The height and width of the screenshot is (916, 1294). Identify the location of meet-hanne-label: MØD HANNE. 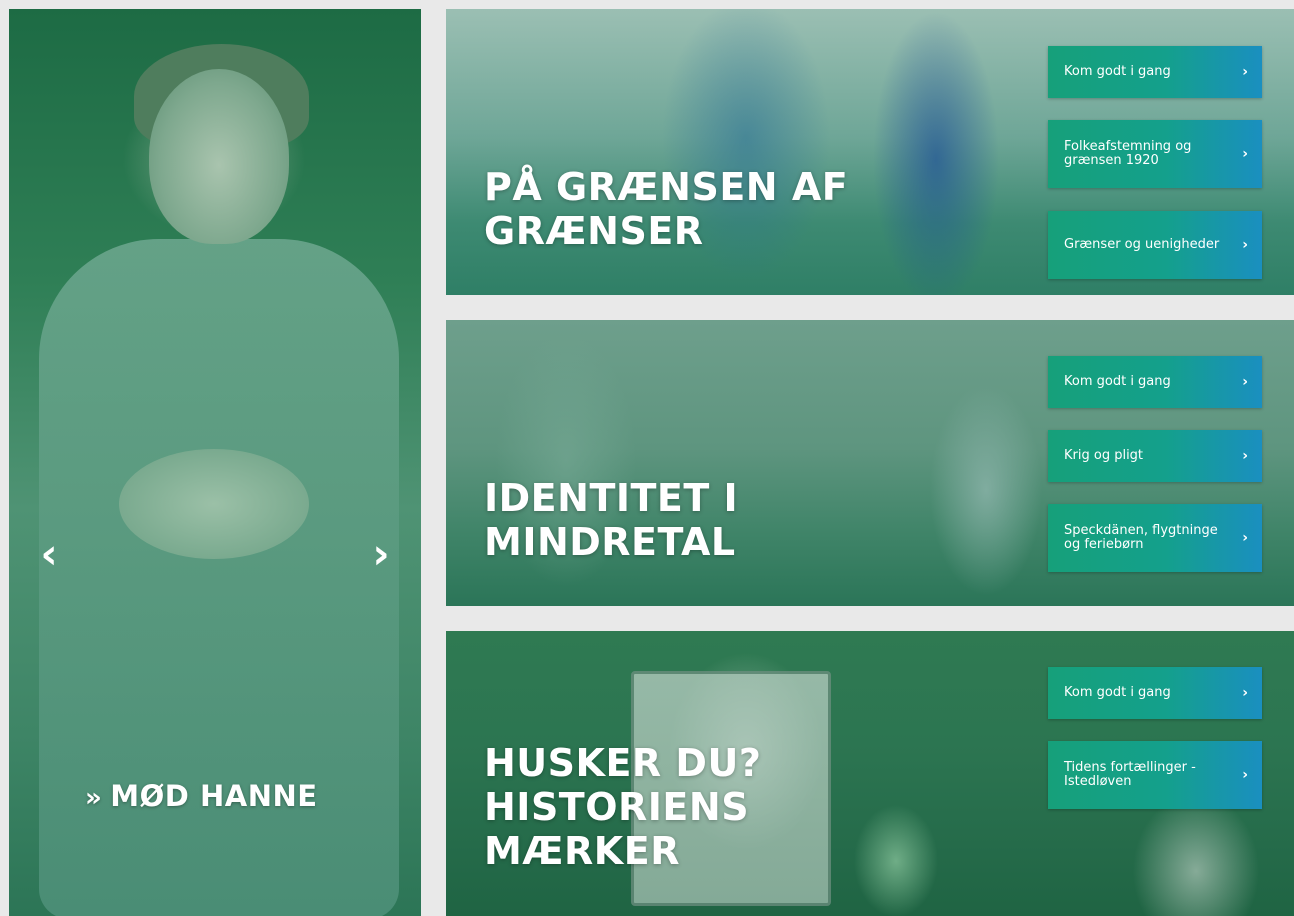
(214, 796).